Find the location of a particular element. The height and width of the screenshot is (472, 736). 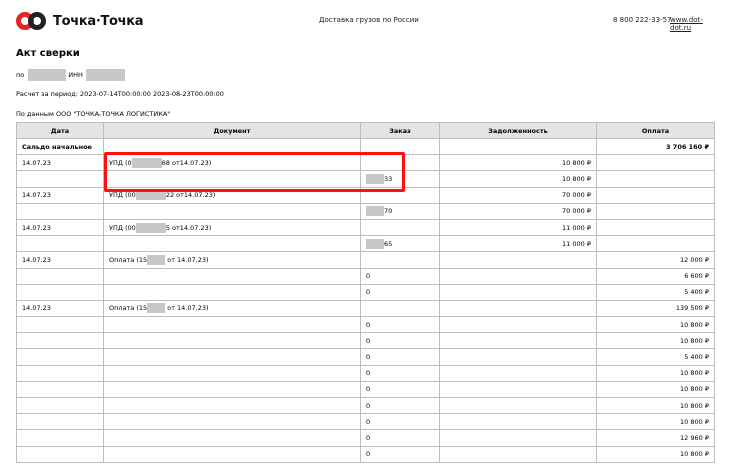

table-row: 14.07.23 Оплата (15 от 14.07.23) 139 500 ₽ is located at coordinates (365, 308).